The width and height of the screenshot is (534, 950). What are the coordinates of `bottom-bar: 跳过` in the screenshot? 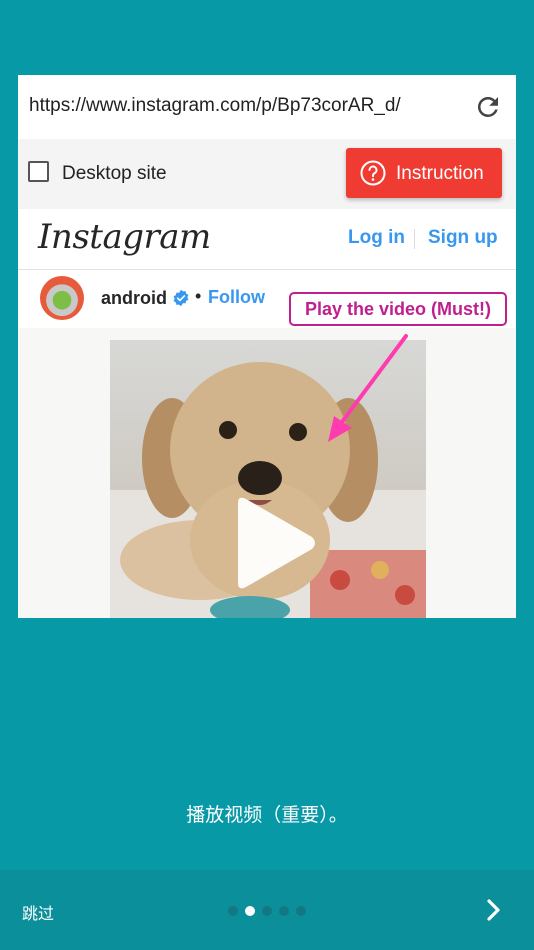 It's located at (267, 910).